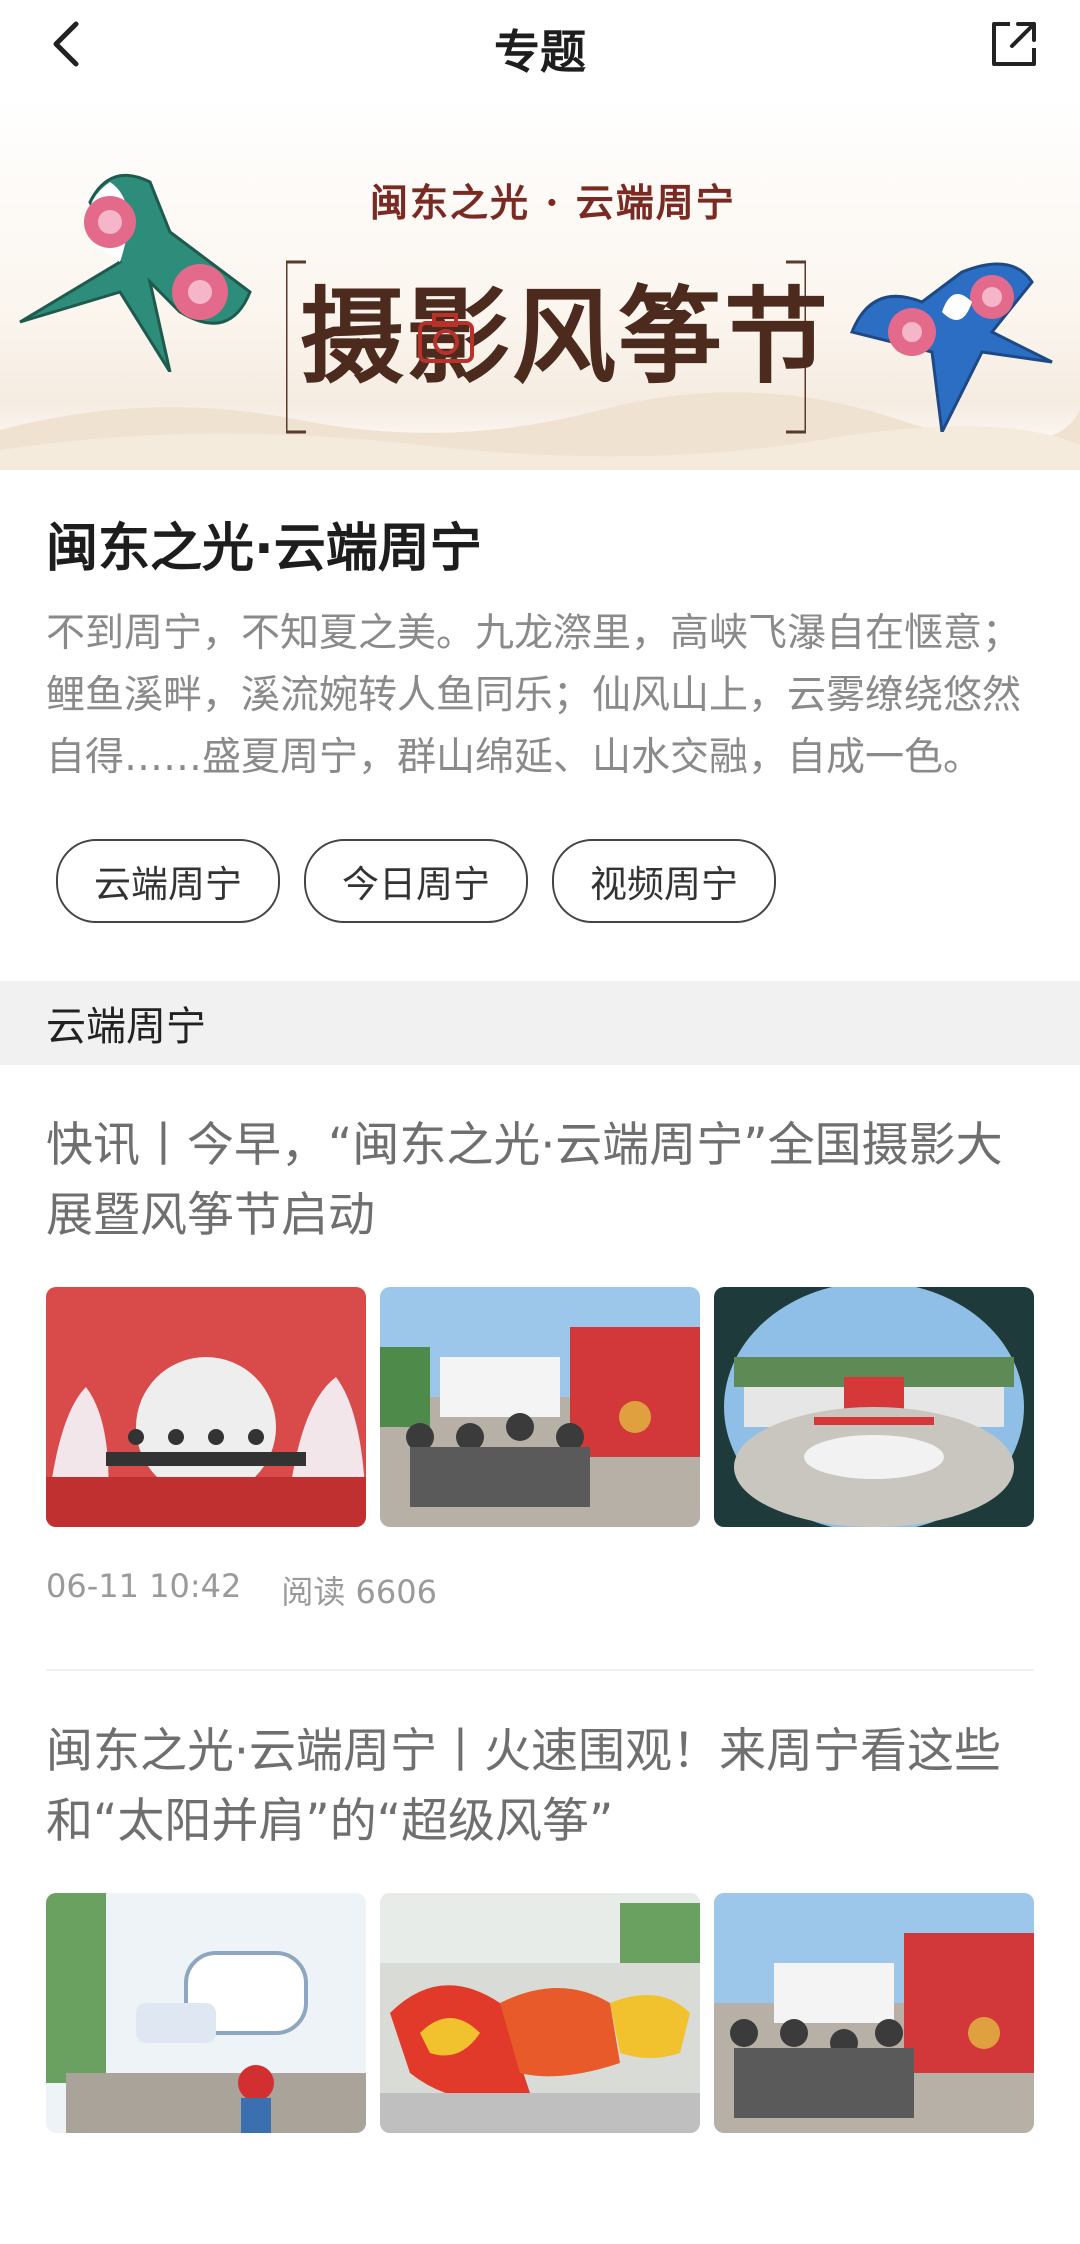 This screenshot has height=2244, width=1080. I want to click on train-kite-image, so click(206, 2013).